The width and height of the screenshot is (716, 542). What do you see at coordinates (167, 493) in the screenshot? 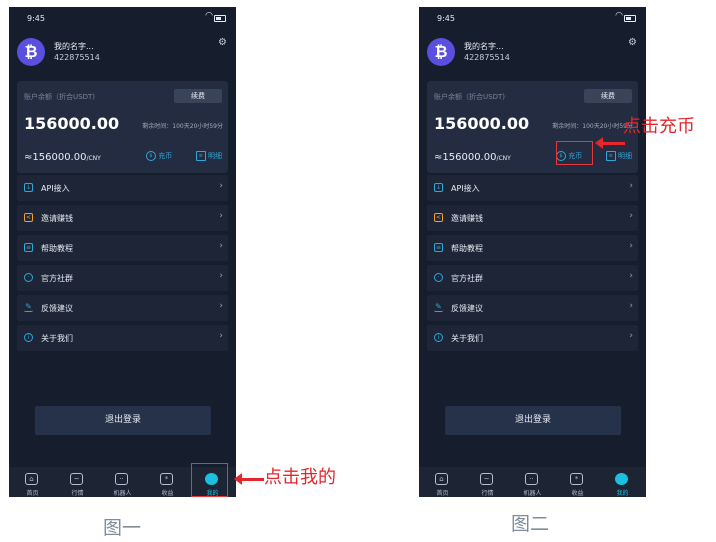
I see `tab-label: 收益` at bounding box center [167, 493].